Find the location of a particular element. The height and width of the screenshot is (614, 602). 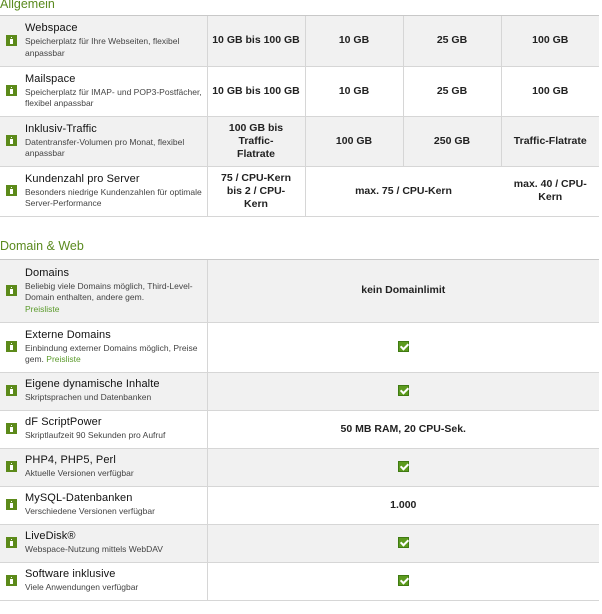

value-cell: Traffic-Flatrate is located at coordinates (550, 141).